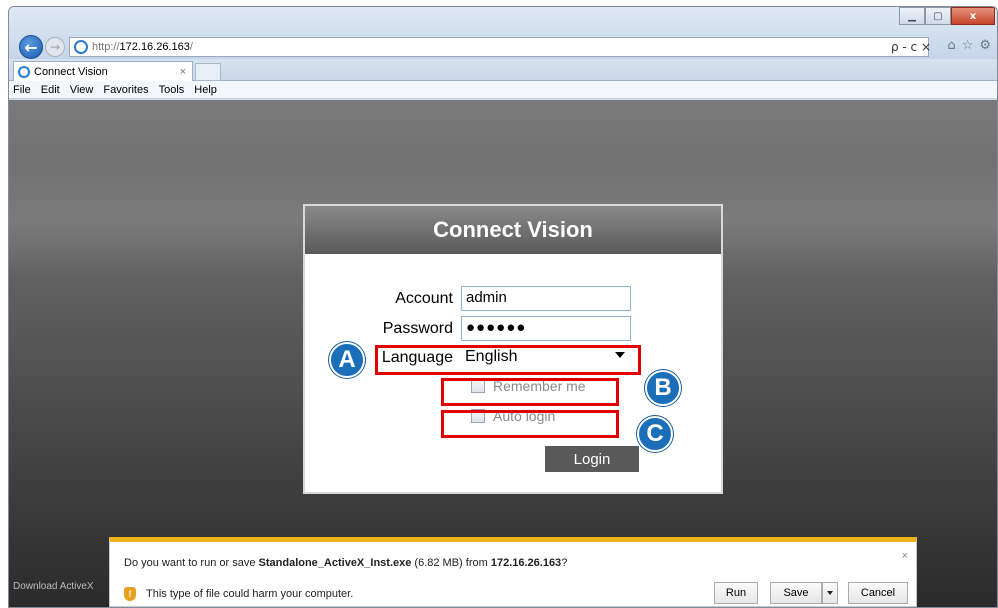 The height and width of the screenshot is (608, 998). Describe the element at coordinates (663, 388) in the screenshot. I see `callout-b: B` at that location.